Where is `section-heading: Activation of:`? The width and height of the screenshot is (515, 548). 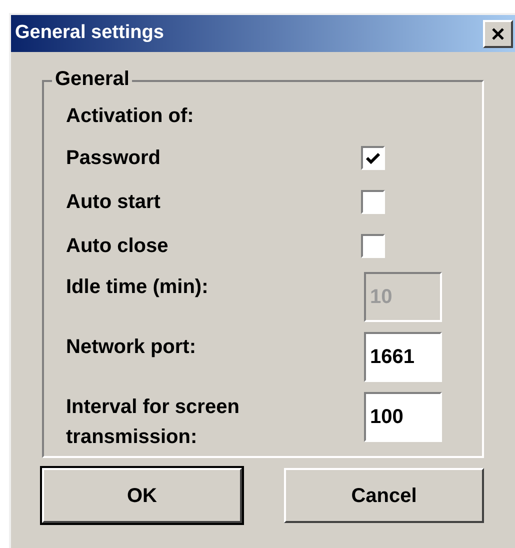 section-heading: Activation of: is located at coordinates (130, 116).